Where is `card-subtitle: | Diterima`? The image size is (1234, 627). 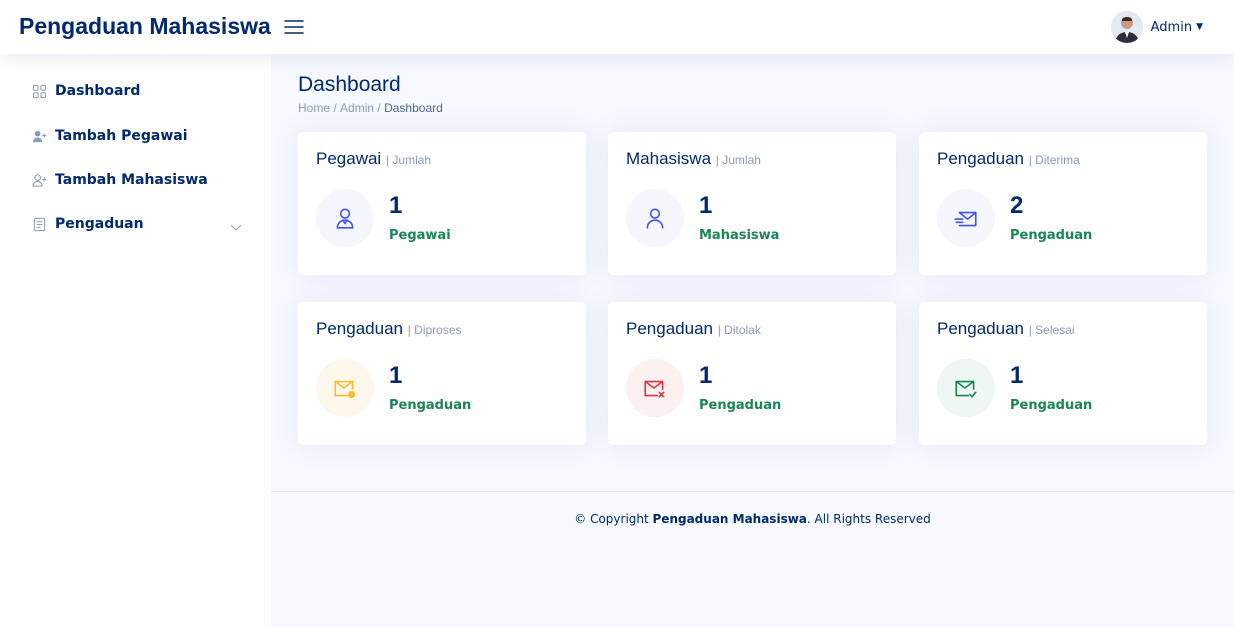
card-subtitle: | Diterima is located at coordinates (1054, 160).